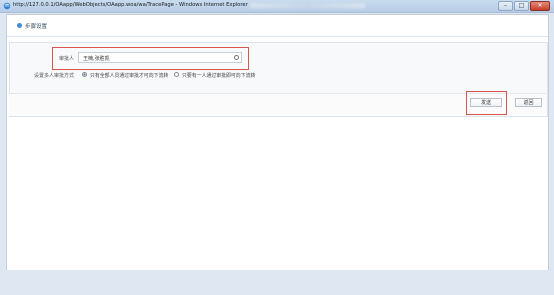  I want to click on send-button: 发送, so click(486, 102).